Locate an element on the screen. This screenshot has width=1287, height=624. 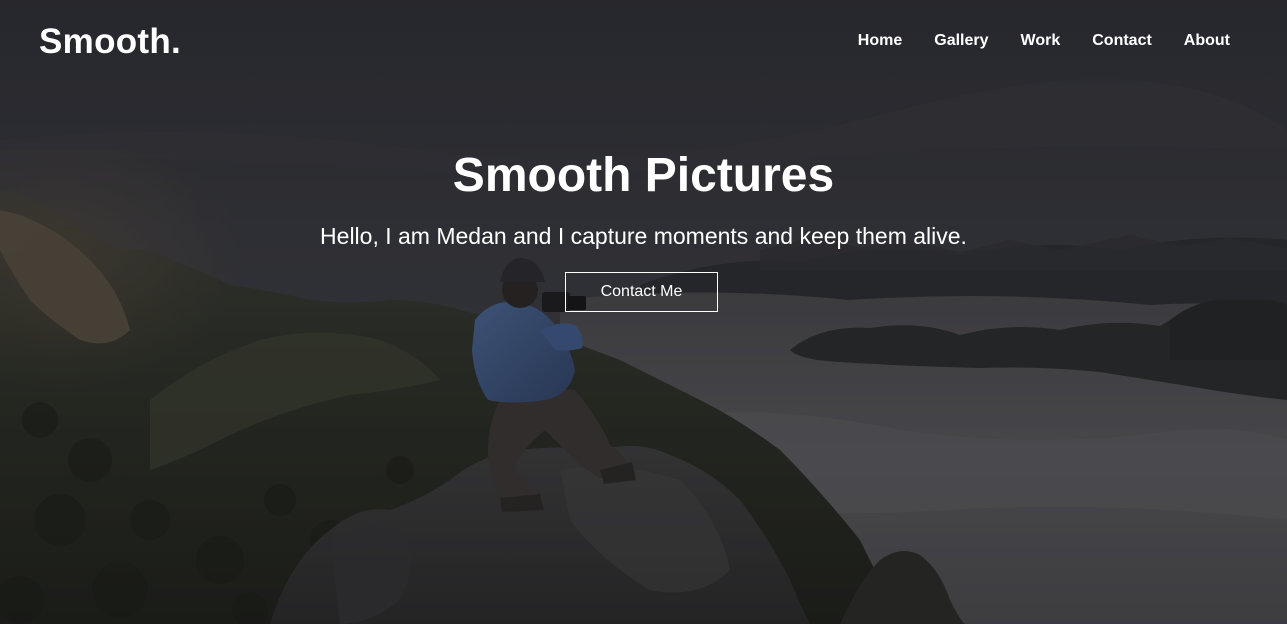
hero-title: Smooth Pictures is located at coordinates (643, 175).